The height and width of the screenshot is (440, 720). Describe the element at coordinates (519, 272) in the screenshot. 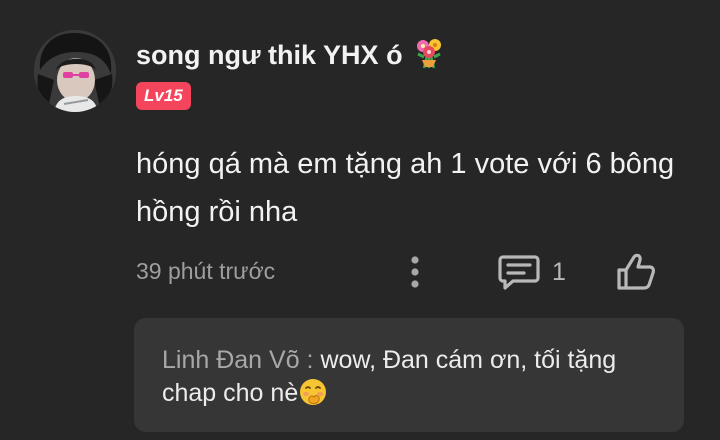

I see `reply-comment-icon` at that location.